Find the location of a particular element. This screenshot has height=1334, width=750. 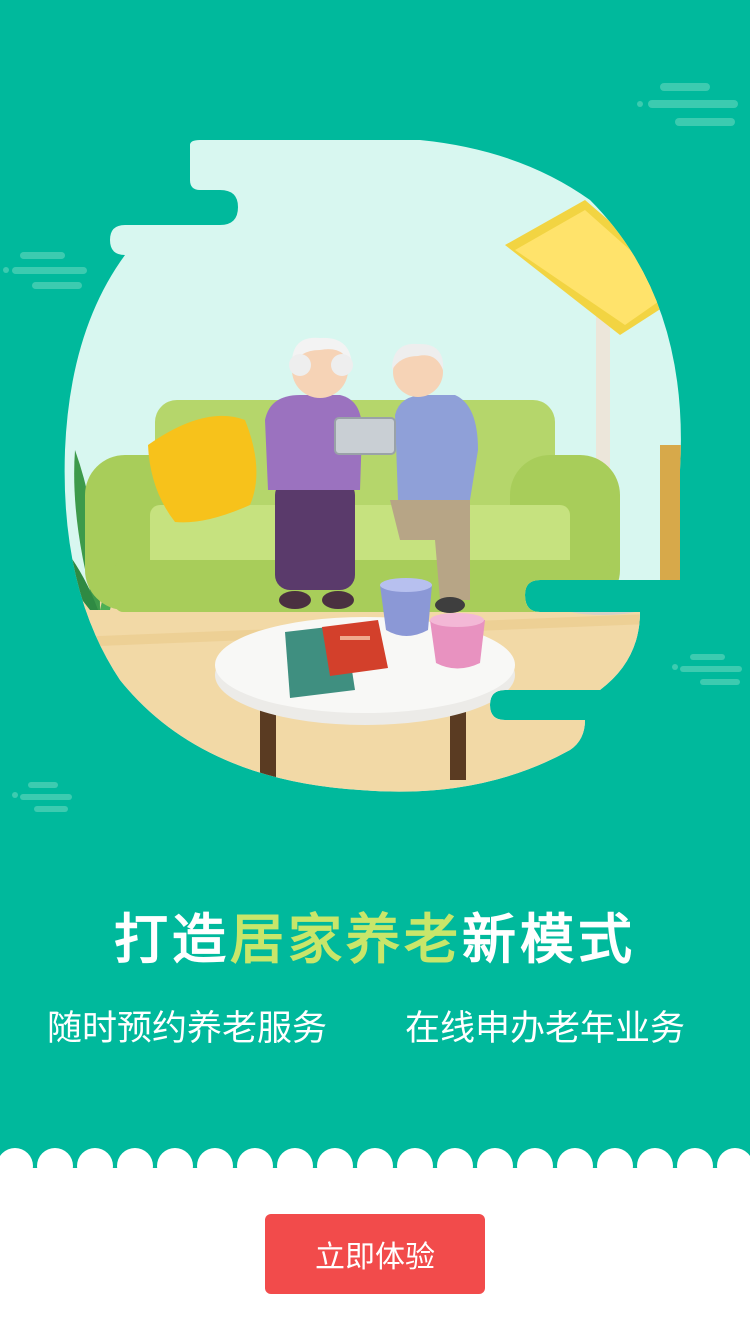

feature-list: 随时预约养老服务 在线申办老年业务 is located at coordinates (375, 1025).